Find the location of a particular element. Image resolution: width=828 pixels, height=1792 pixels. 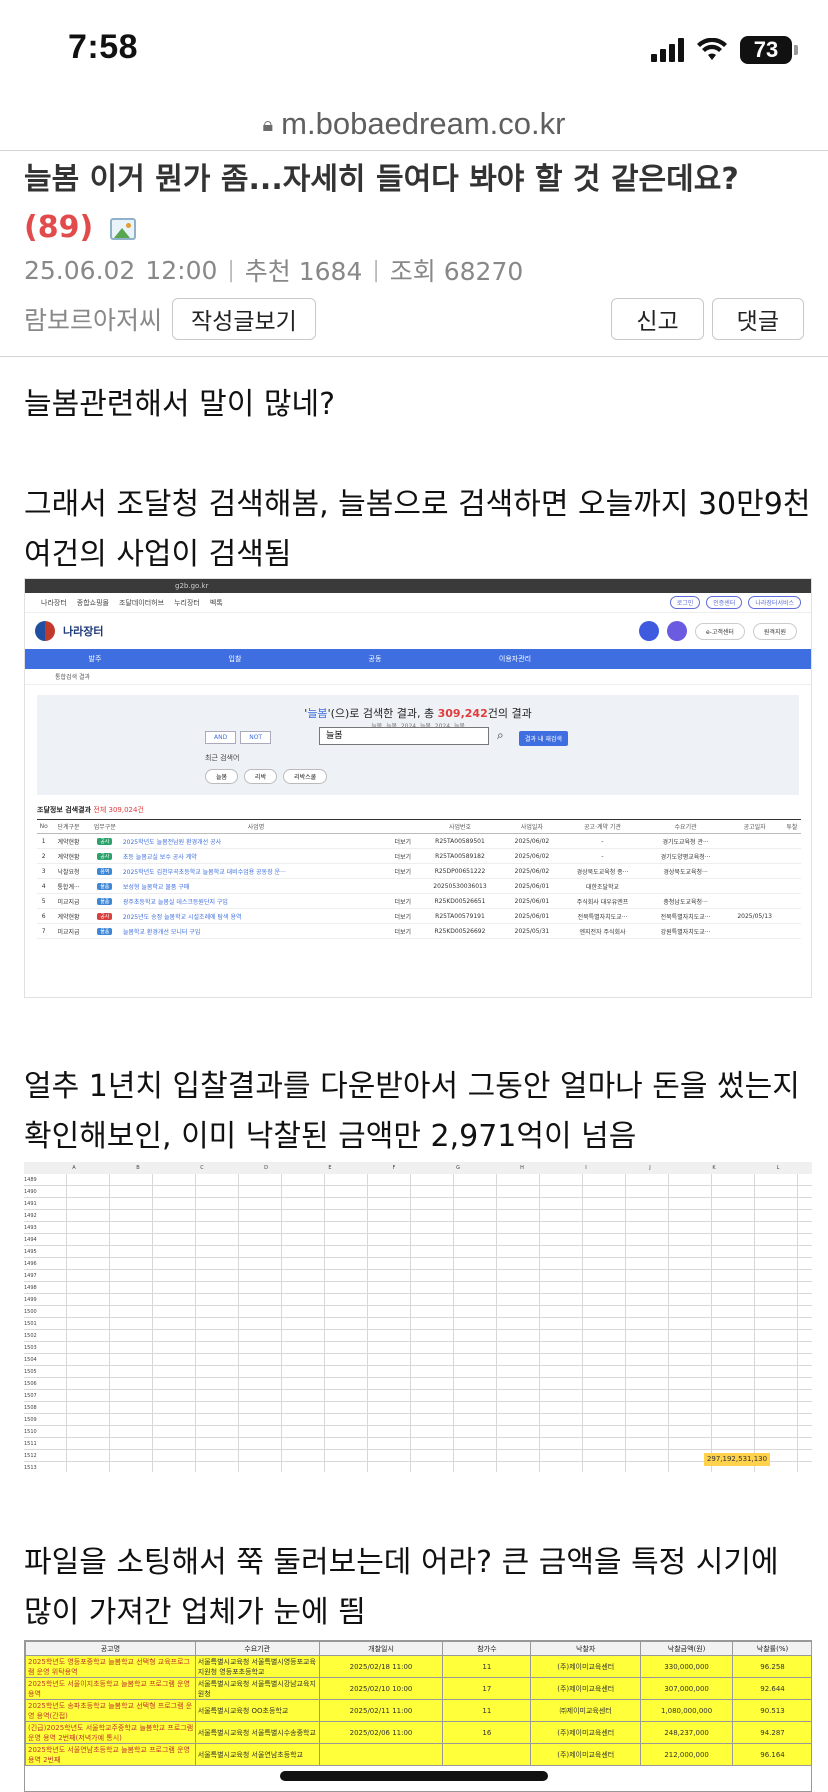

top-nav-item: 나라장터 is located at coordinates (54, 602).